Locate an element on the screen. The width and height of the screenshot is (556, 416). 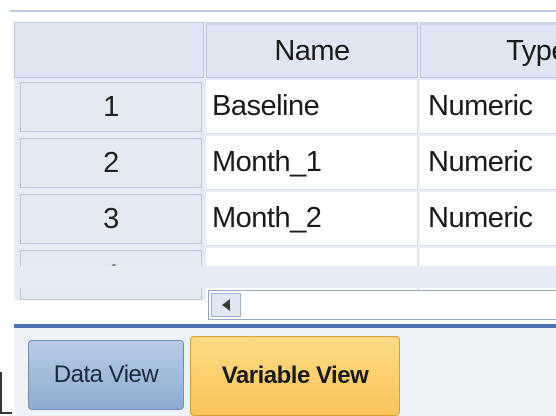
column-header-type: Type is located at coordinates (488, 50).